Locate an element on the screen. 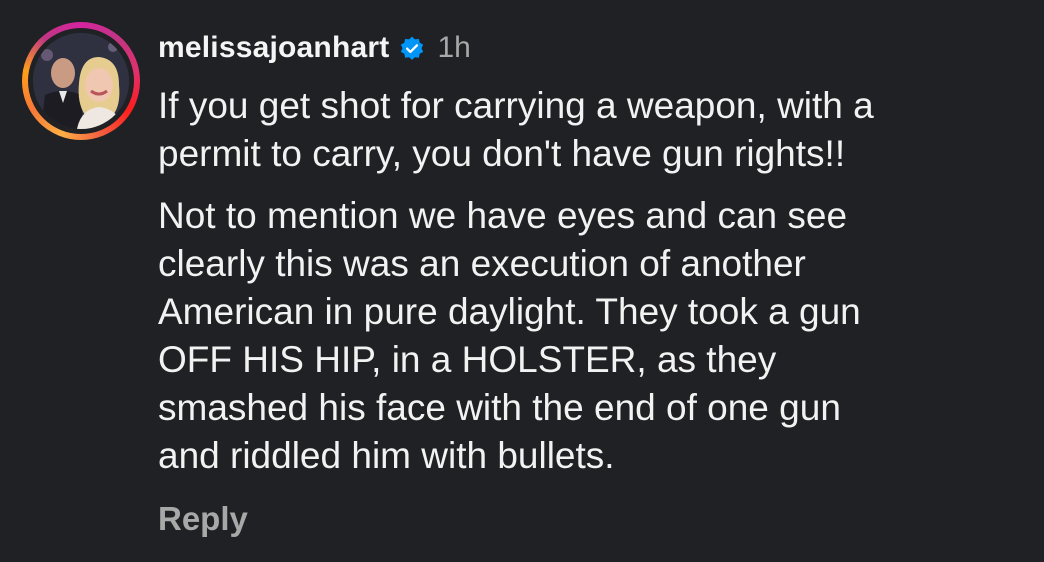 The height and width of the screenshot is (562, 1044). text-line: smashed his face with the end of one gun is located at coordinates (499, 407).